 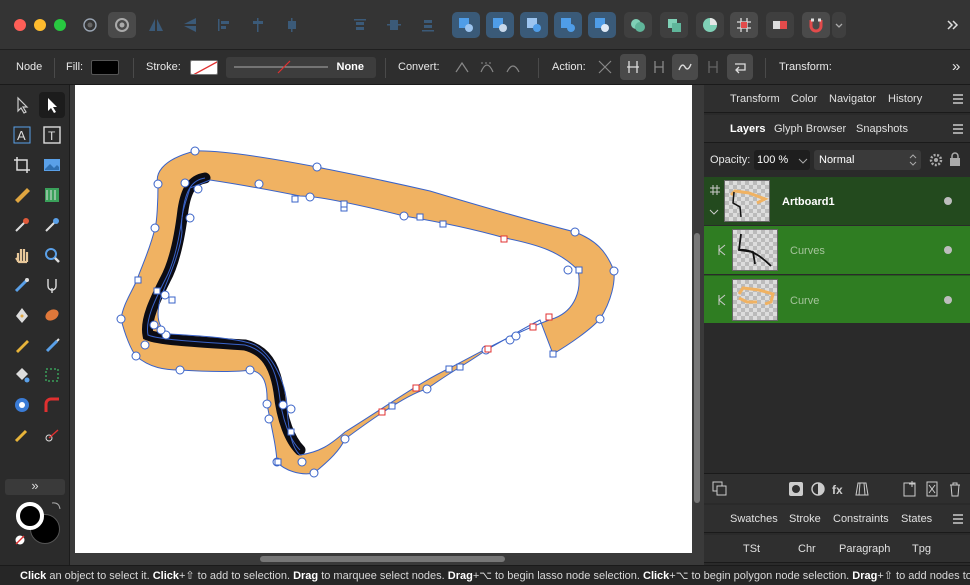 I want to click on fill-swatch, so click(x=105, y=67).